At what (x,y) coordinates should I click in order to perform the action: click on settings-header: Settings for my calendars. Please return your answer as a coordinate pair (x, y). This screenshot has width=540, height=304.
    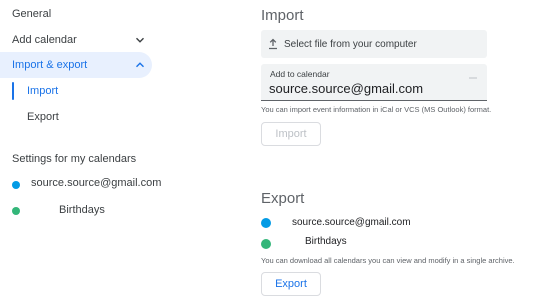
    Looking at the image, I should click on (74, 159).